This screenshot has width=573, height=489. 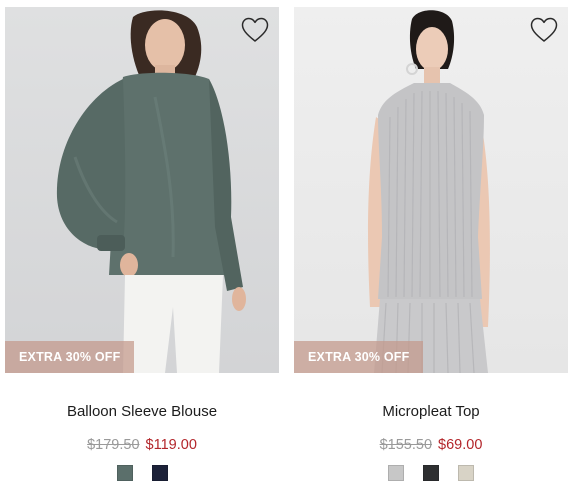 I want to click on original-price: $179.50, so click(x=113, y=445).